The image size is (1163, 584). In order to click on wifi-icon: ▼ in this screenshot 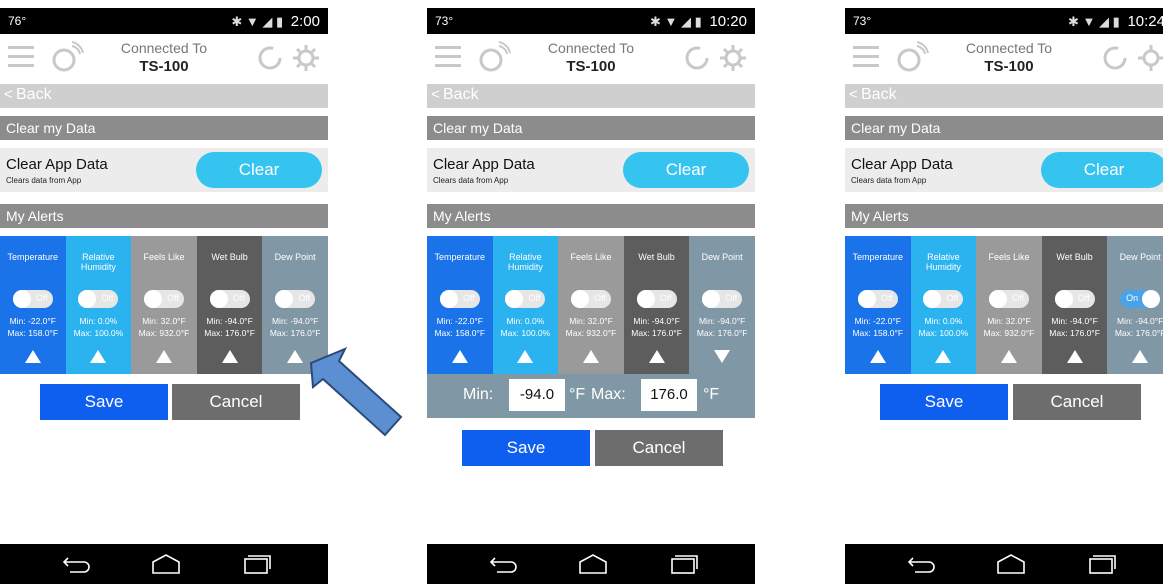, I will do `click(671, 21)`.